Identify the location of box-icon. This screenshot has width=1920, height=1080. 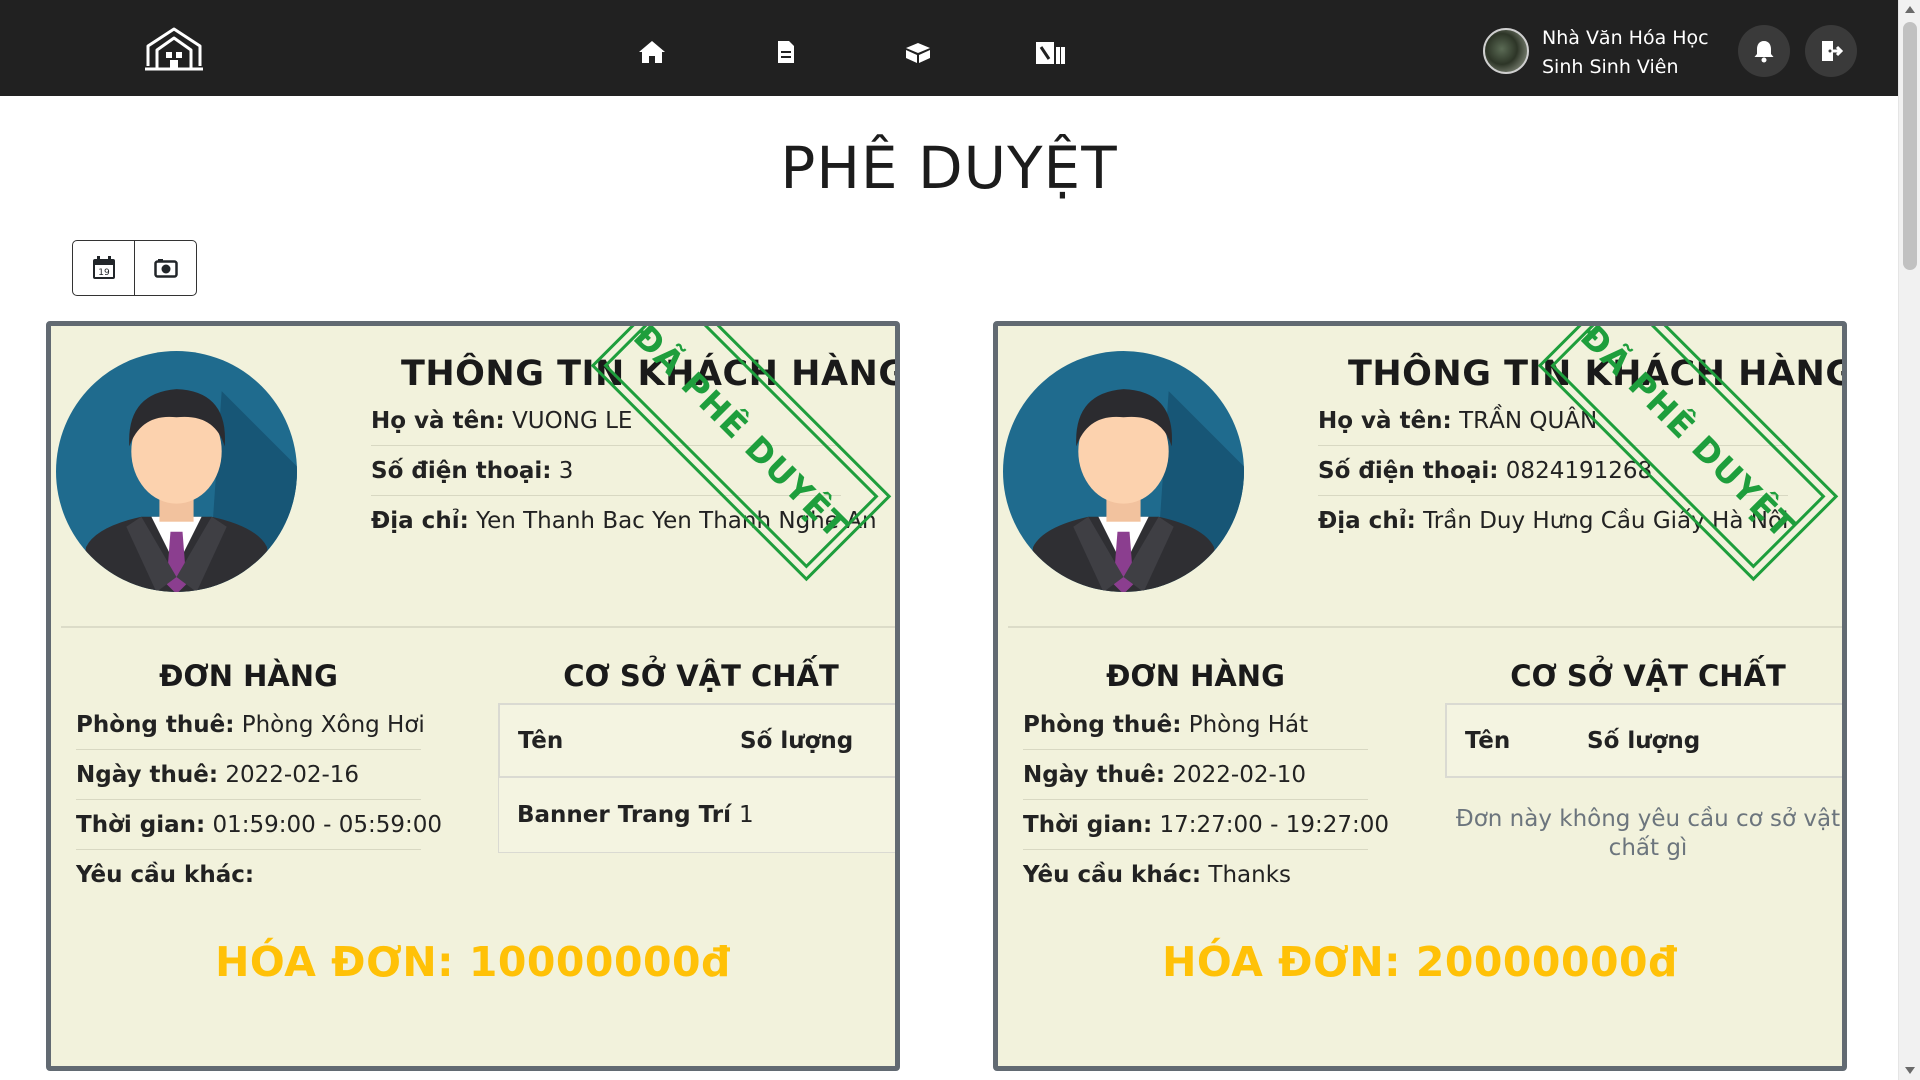
(918, 52).